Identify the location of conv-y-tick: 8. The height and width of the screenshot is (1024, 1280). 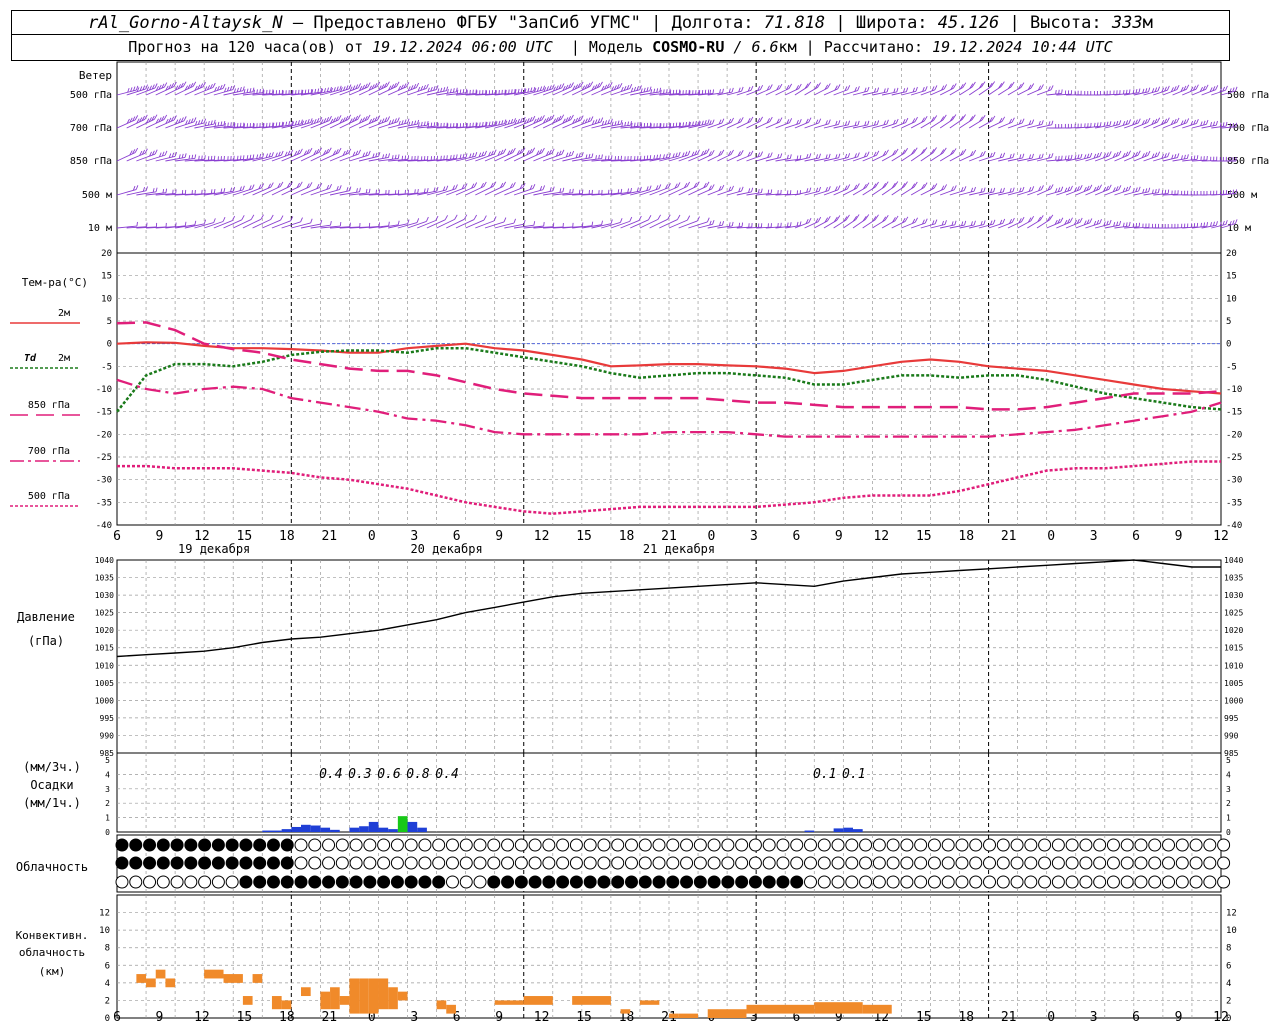
(107, 949).